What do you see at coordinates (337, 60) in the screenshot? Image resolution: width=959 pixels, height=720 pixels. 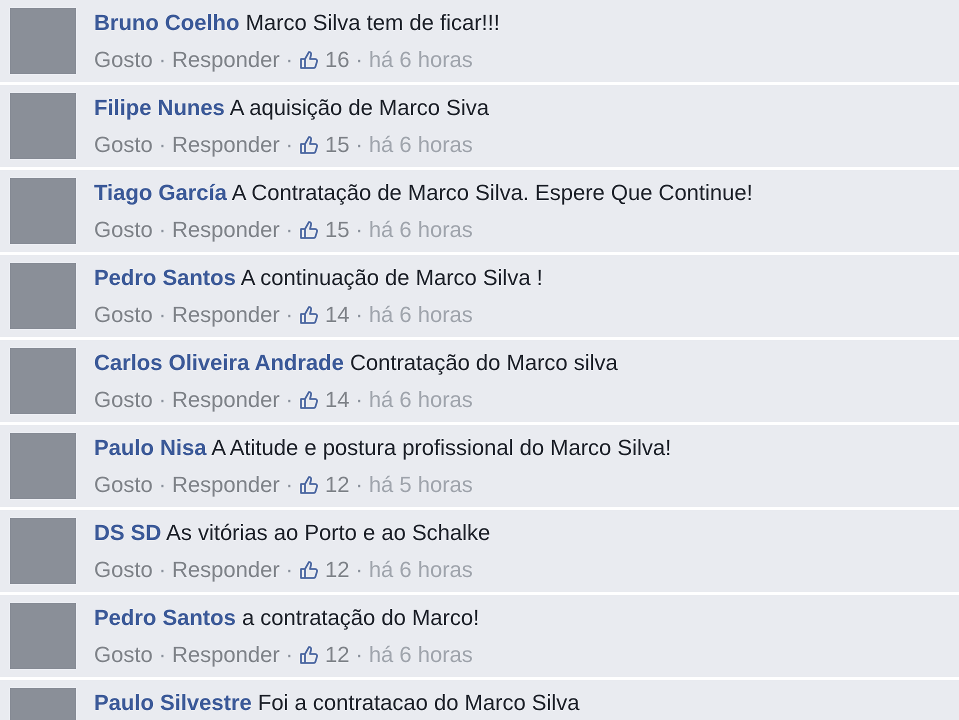 I see `like-count: 16` at bounding box center [337, 60].